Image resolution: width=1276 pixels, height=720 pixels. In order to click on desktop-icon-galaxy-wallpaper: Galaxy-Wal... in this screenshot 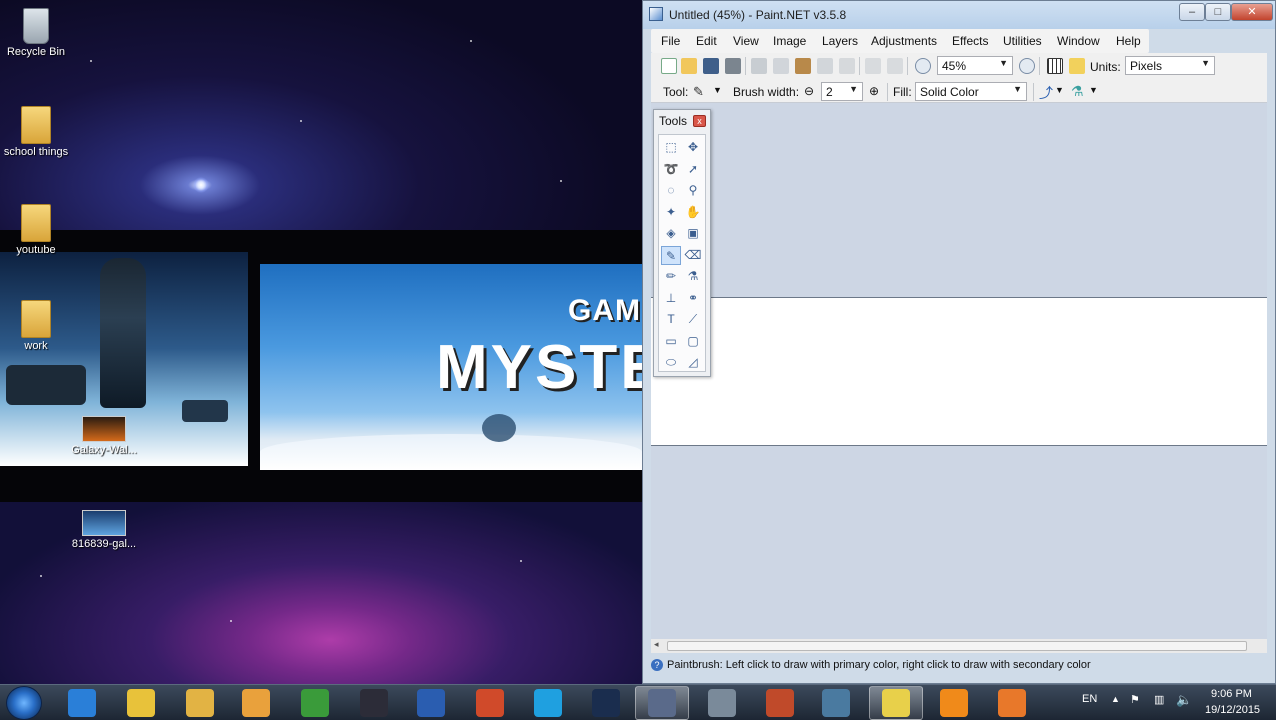, I will do `click(104, 436)`.